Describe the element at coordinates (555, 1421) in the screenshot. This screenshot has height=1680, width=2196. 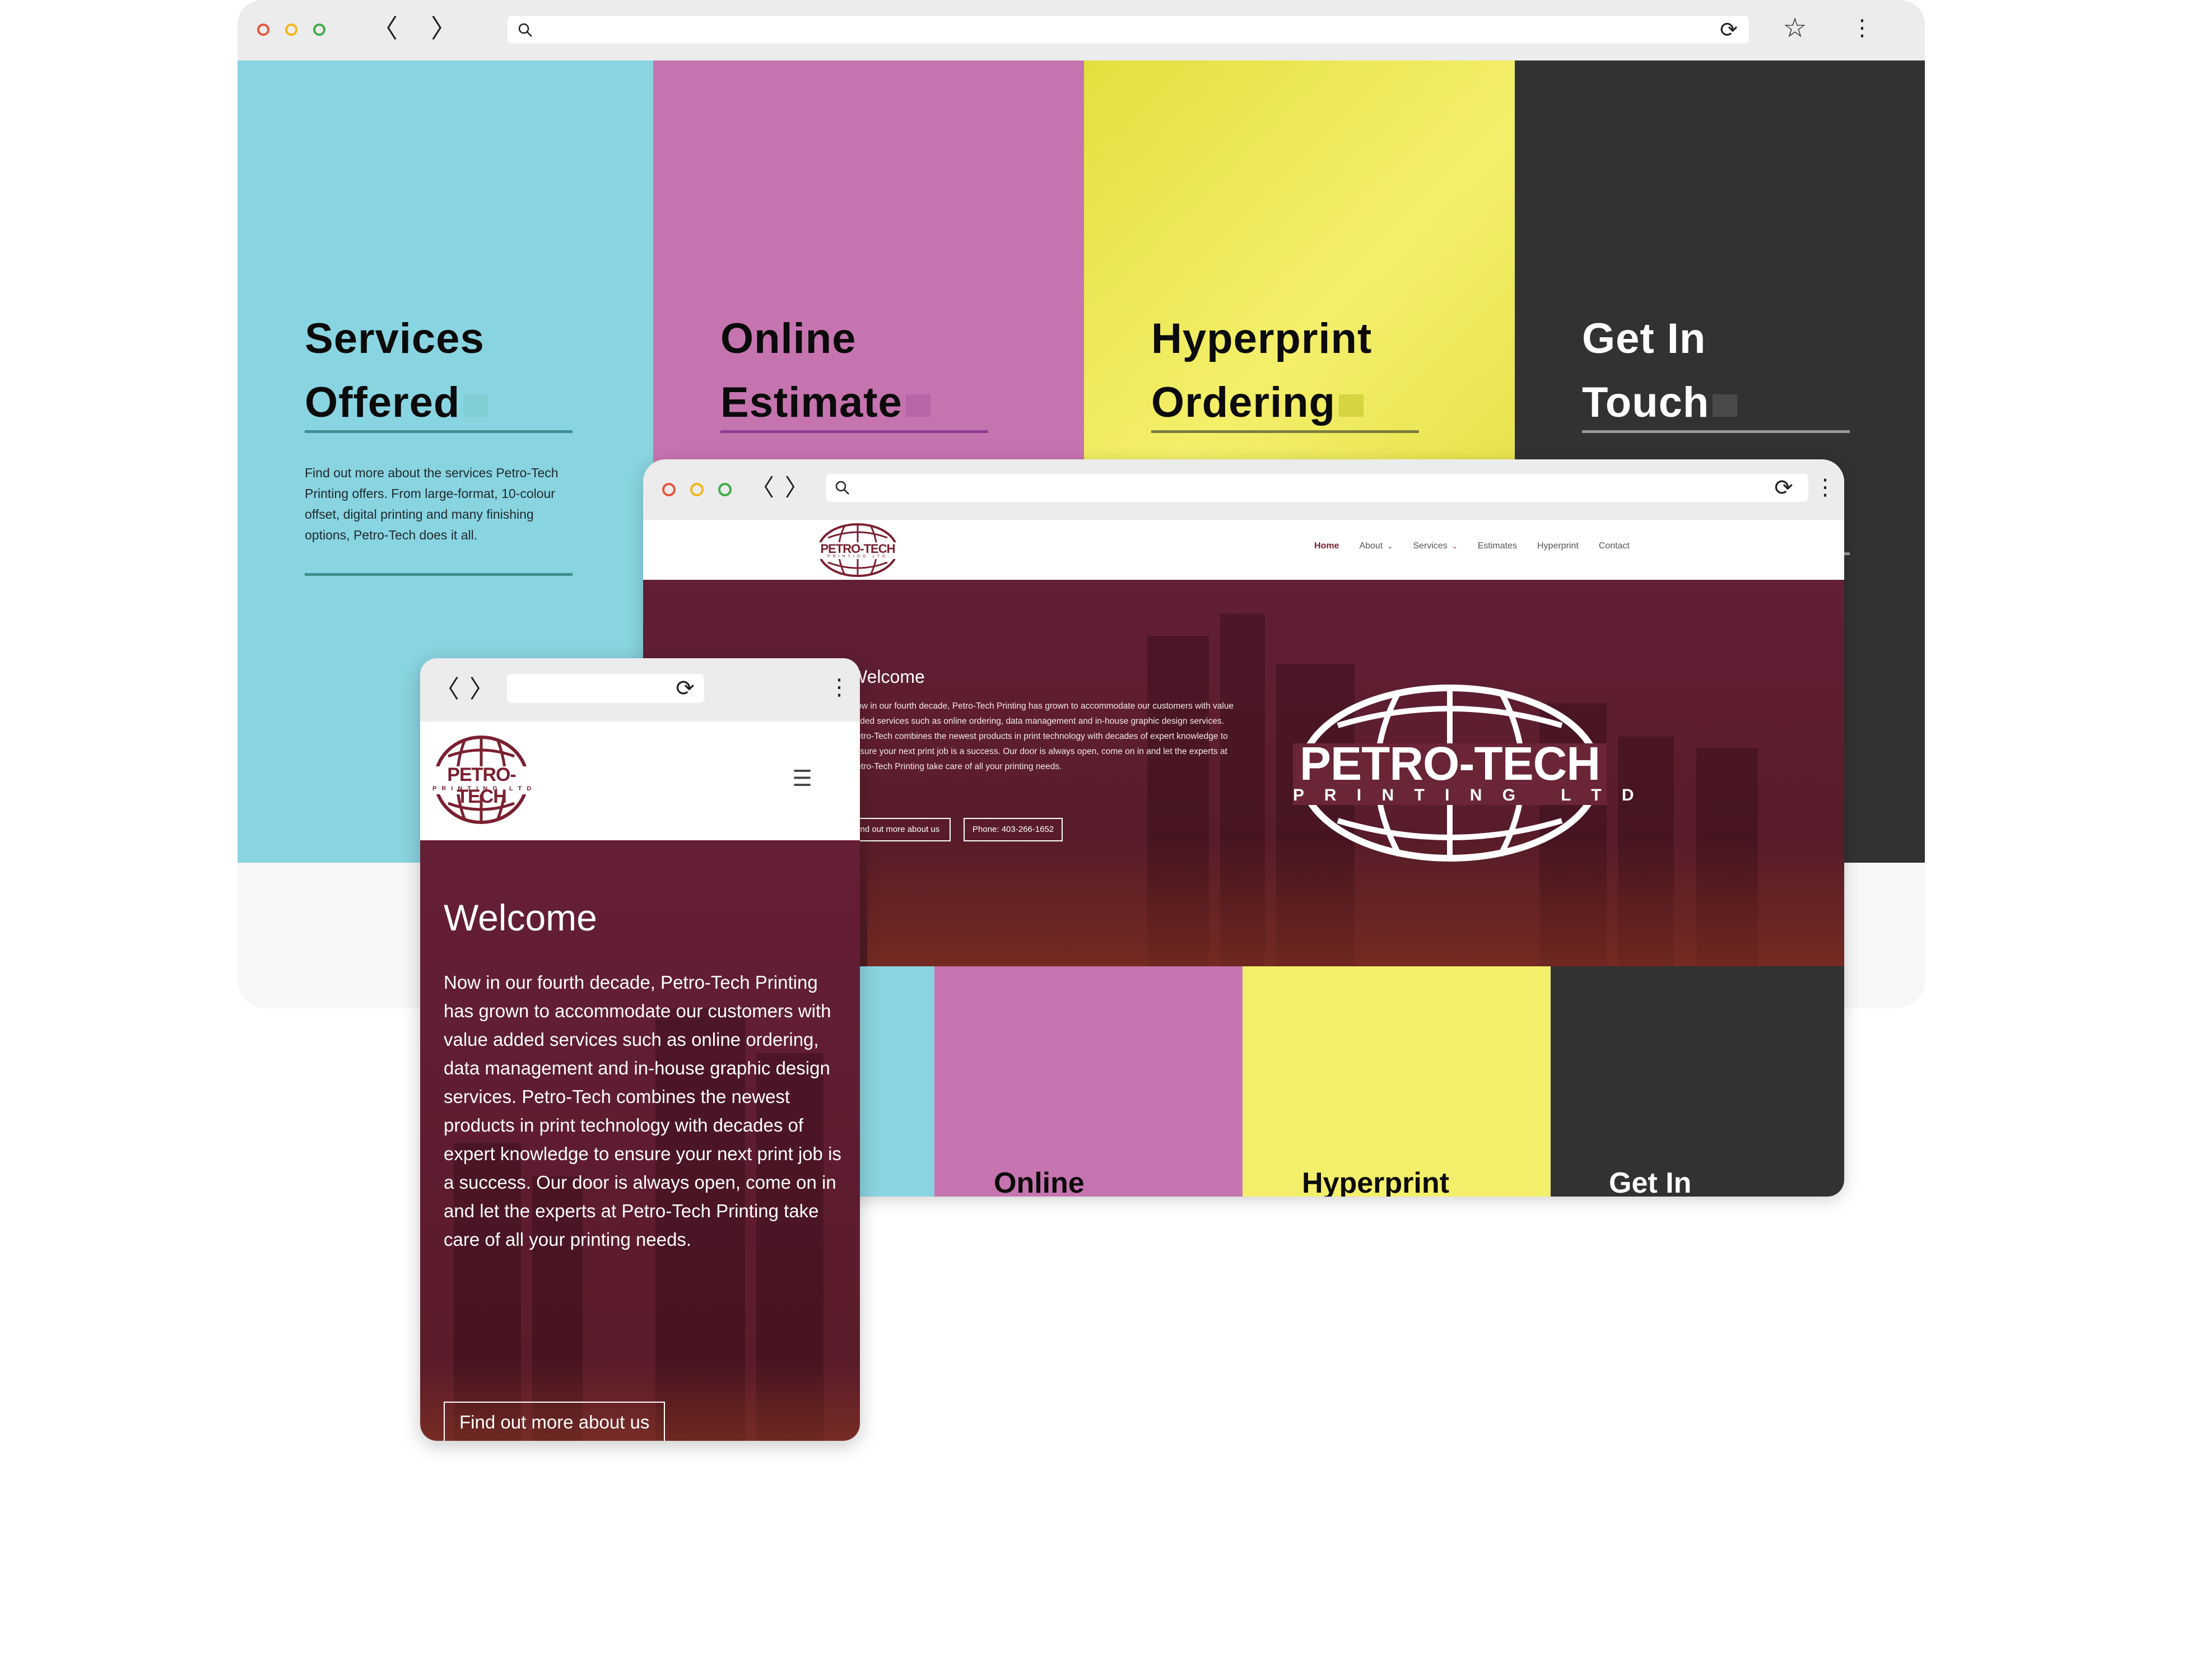
I see `find-out-more-button: Find out more about us` at that location.